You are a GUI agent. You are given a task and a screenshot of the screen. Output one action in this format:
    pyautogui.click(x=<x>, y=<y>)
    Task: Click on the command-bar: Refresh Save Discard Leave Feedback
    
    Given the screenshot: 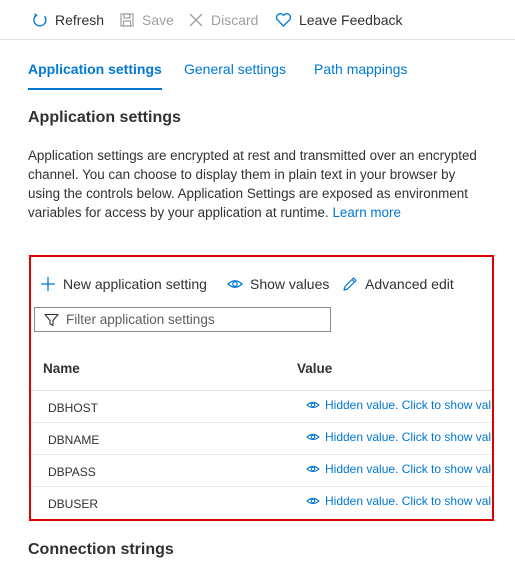 What is the action you would take?
    pyautogui.click(x=257, y=20)
    